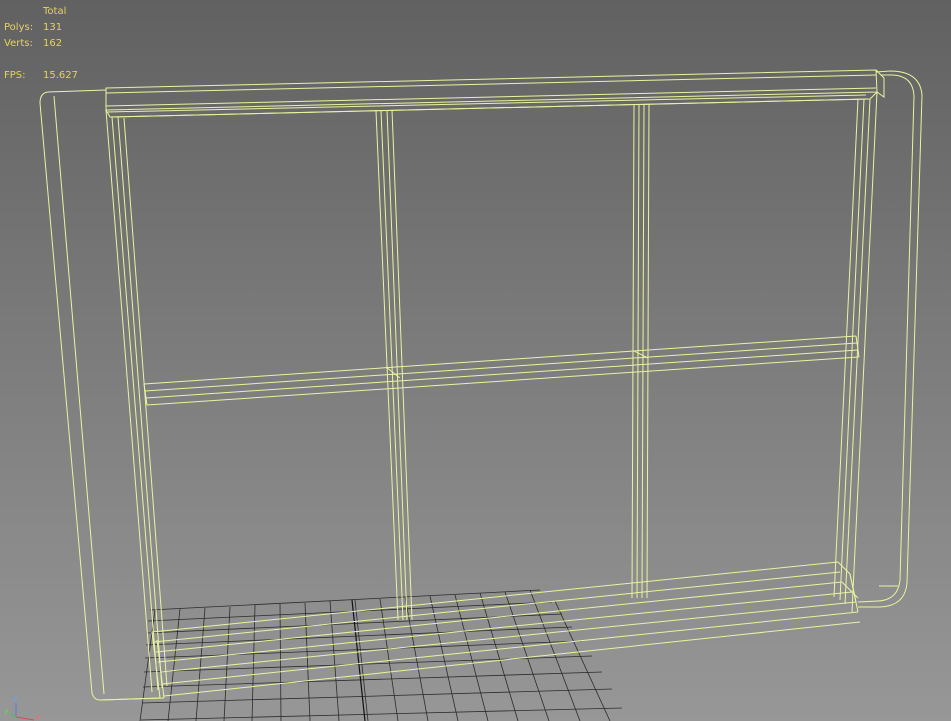 Image resolution: width=951 pixels, height=721 pixels. Describe the element at coordinates (6, 710) in the screenshot. I see `y-axis-label: y` at that location.